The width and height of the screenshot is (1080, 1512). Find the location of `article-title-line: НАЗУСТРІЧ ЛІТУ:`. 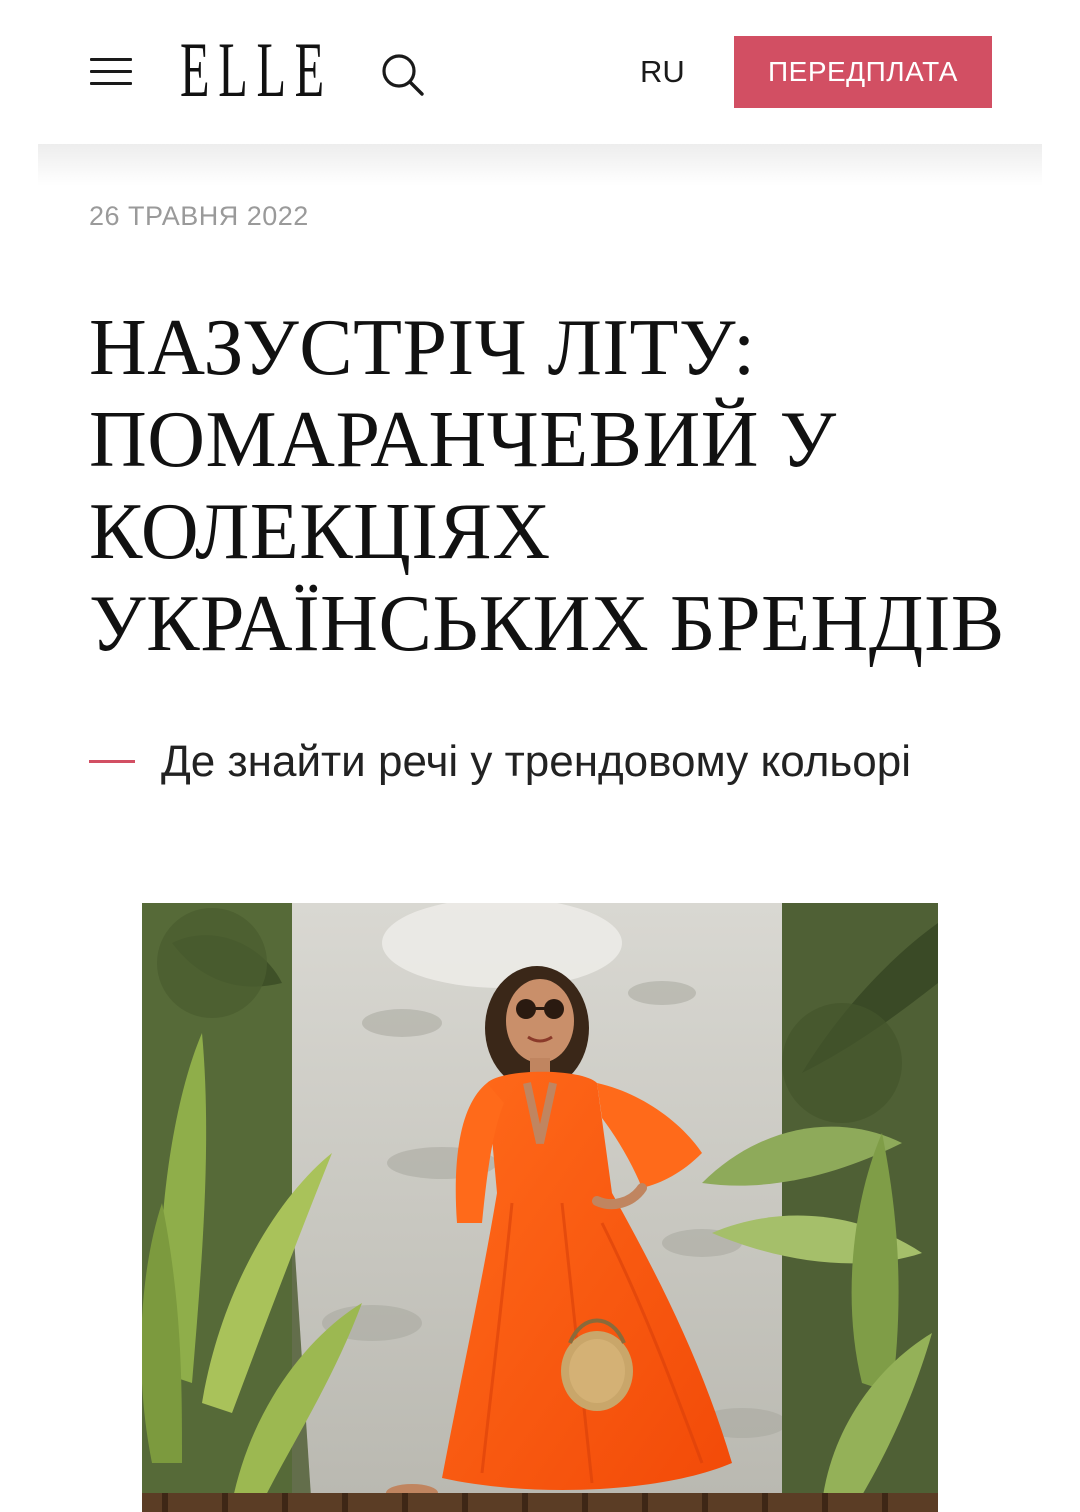

article-title-line: НАЗУСТРІЧ ЛІТУ: is located at coordinates (422, 348).